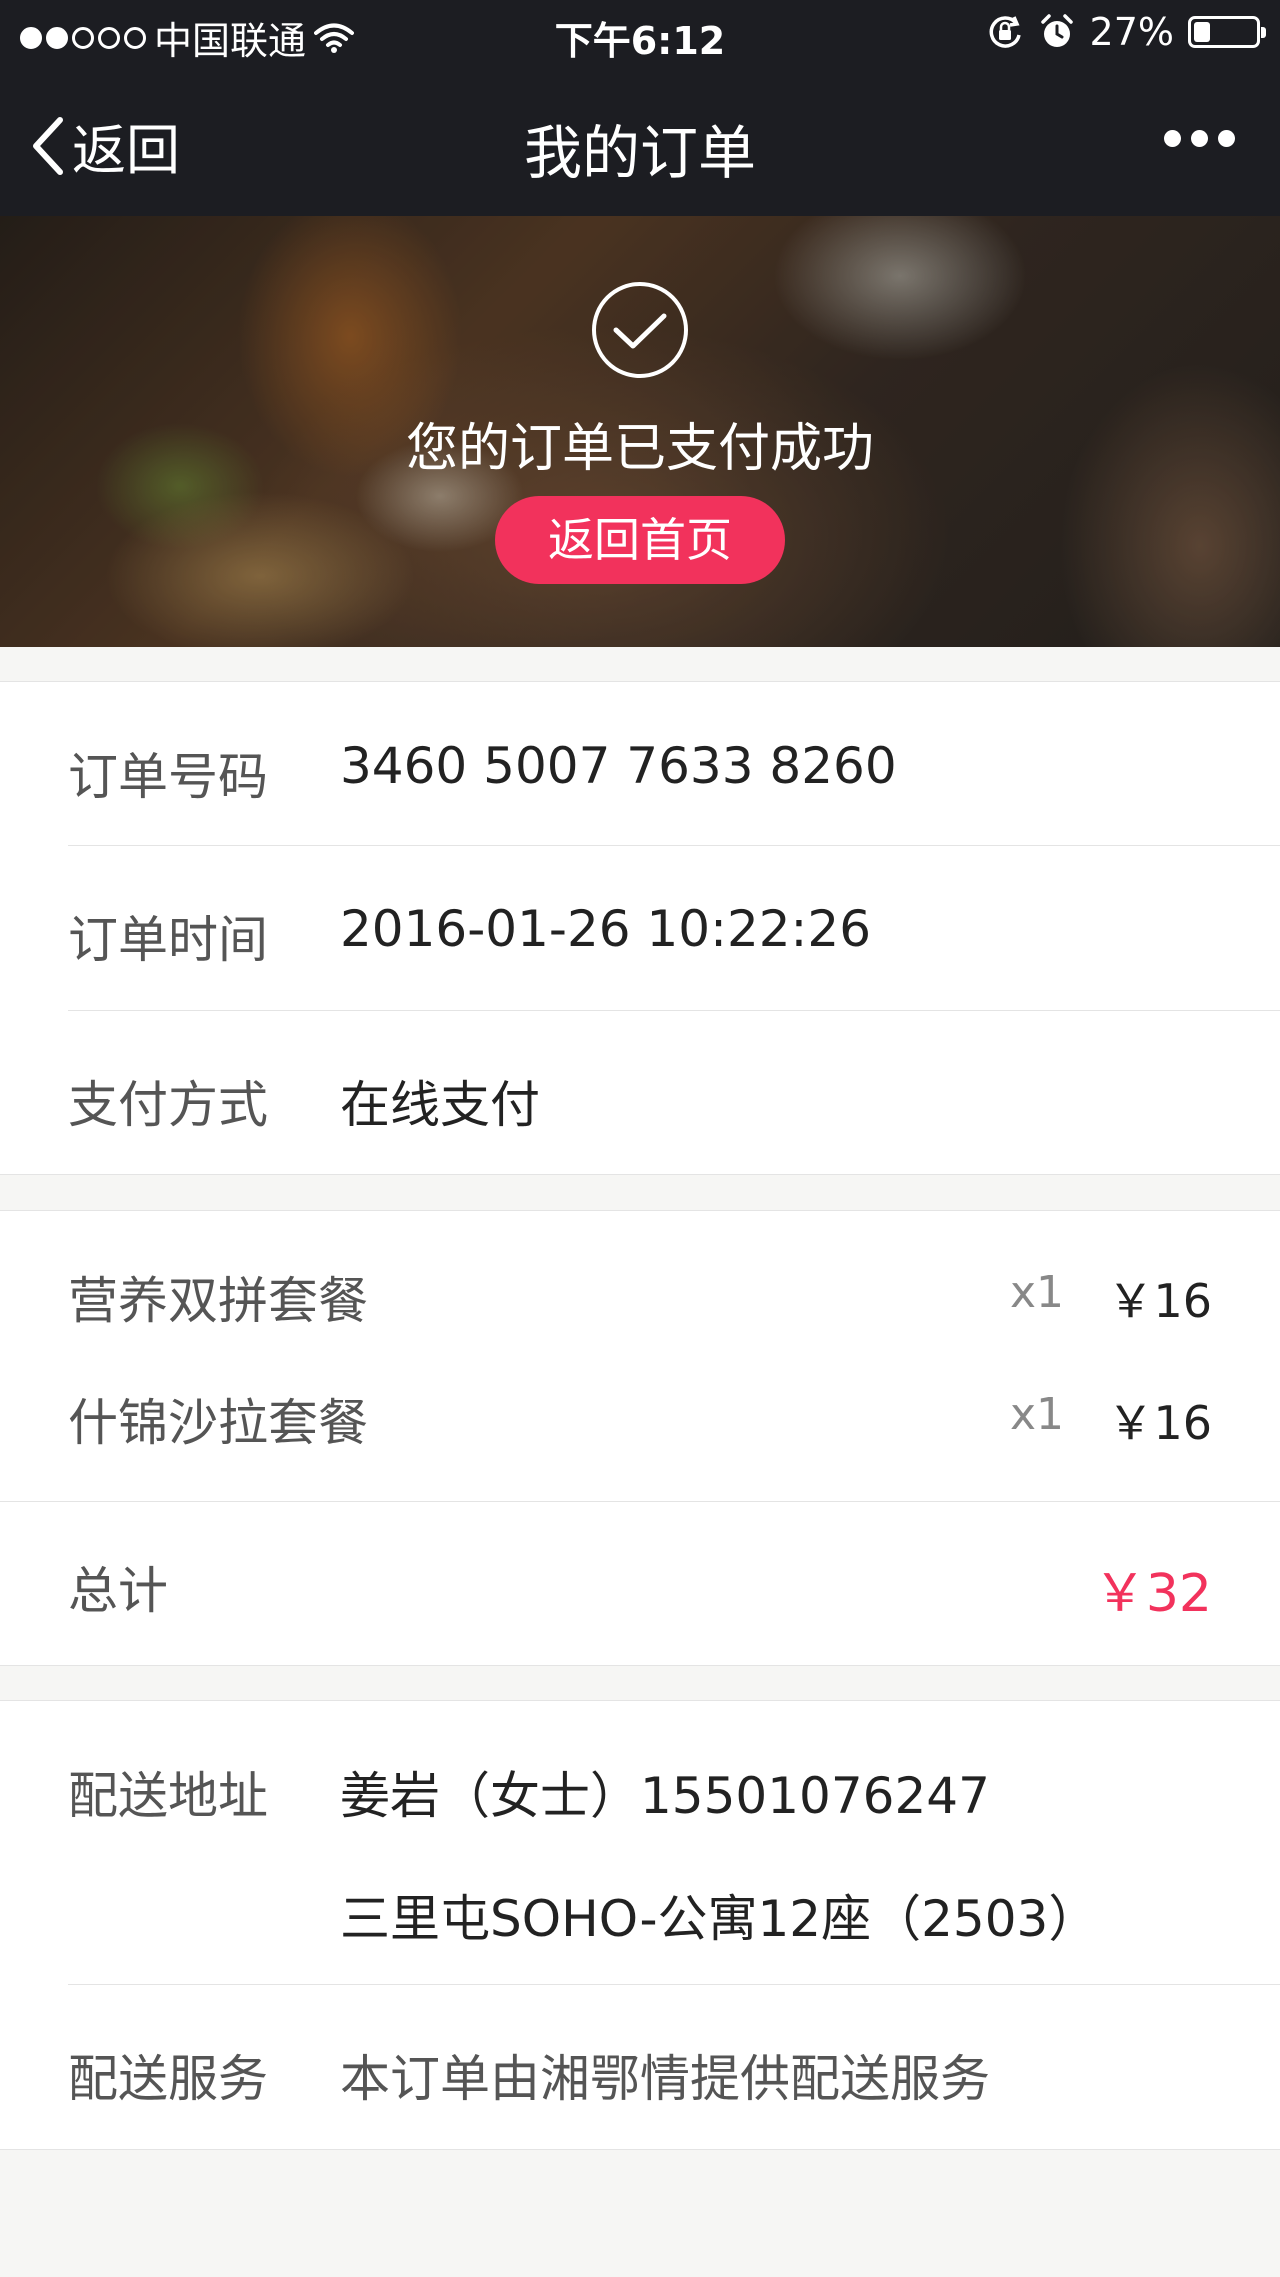 The width and height of the screenshot is (1280, 2277). Describe the element at coordinates (1152, 1594) in the screenshot. I see `total-value: ￥32` at that location.